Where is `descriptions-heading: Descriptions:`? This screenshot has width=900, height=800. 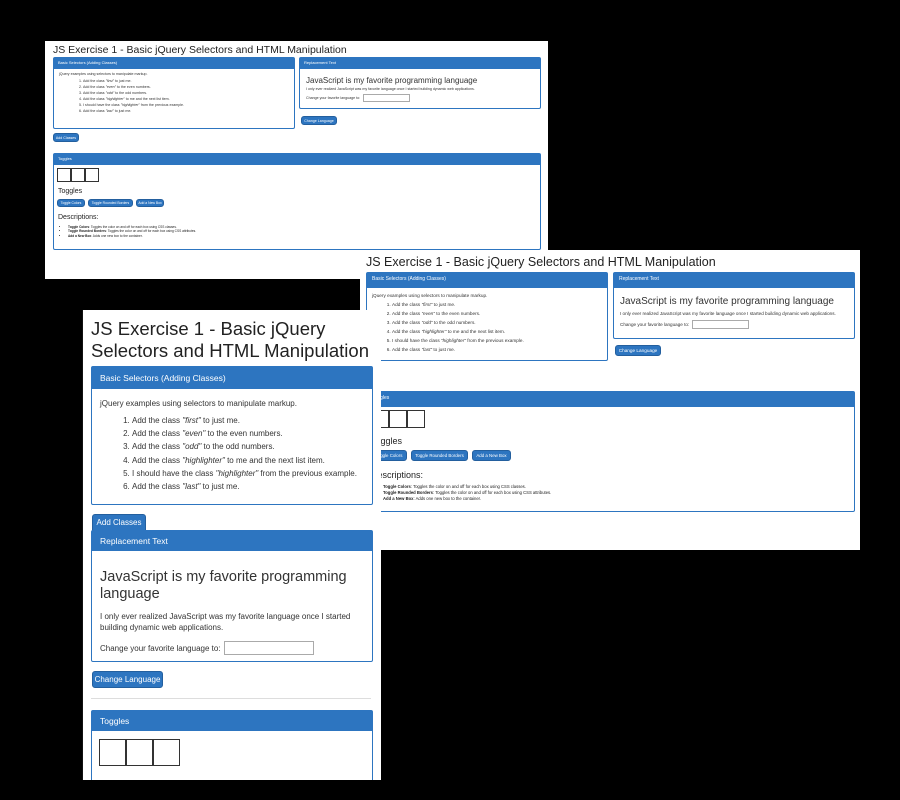
descriptions-heading: Descriptions: is located at coordinates (78, 217).